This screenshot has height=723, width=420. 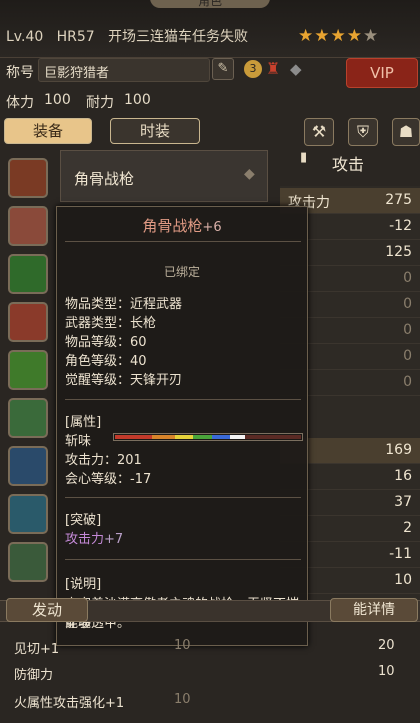 I want to click on chest-slot, so click(x=28, y=274).